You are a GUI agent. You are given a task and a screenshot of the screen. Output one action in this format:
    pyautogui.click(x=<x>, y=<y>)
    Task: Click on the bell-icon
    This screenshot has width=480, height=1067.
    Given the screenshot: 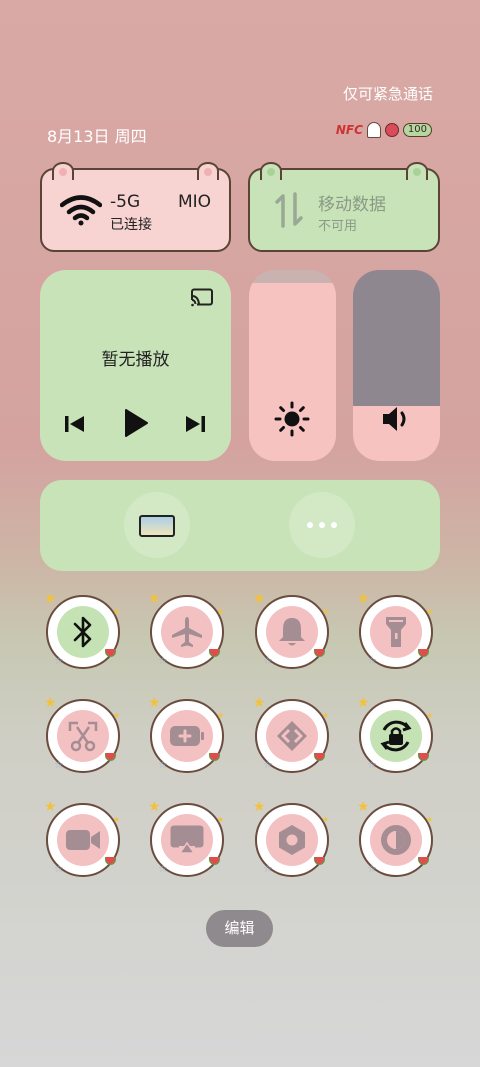 What is the action you would take?
    pyautogui.click(x=292, y=632)
    